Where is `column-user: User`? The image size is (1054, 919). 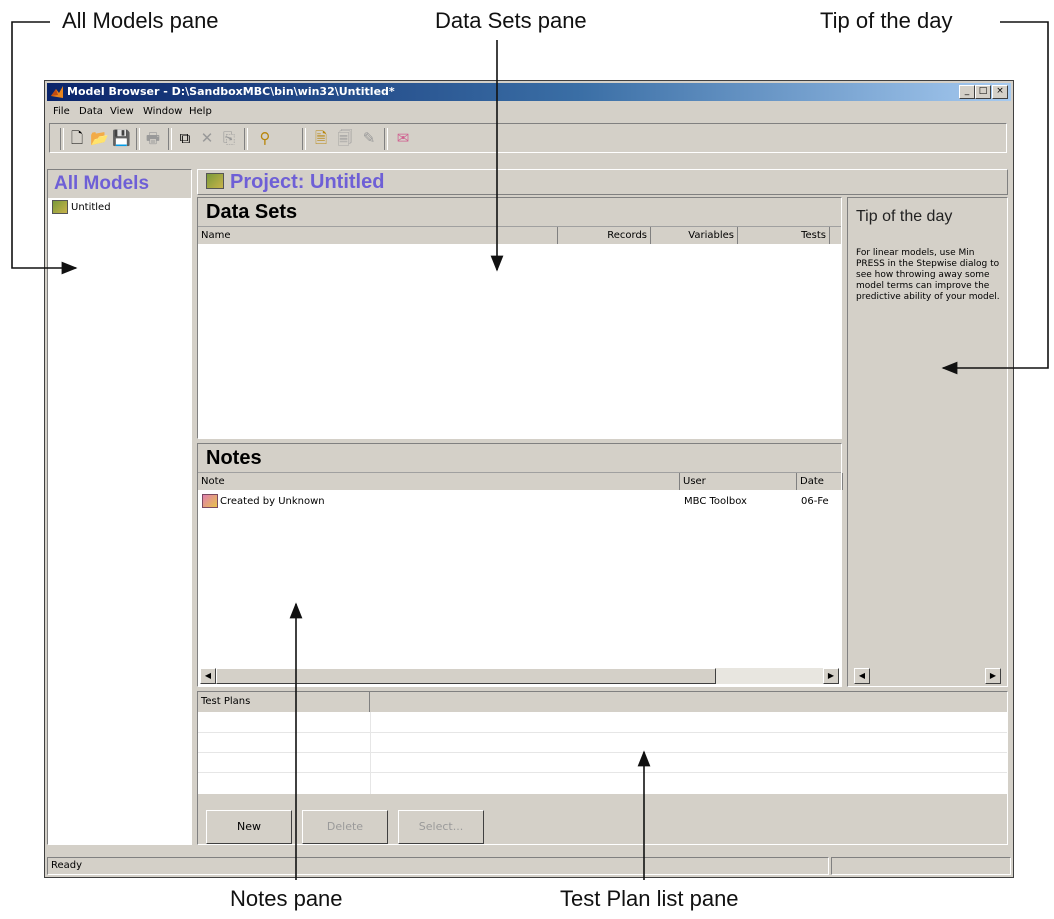 column-user: User is located at coordinates (738, 481).